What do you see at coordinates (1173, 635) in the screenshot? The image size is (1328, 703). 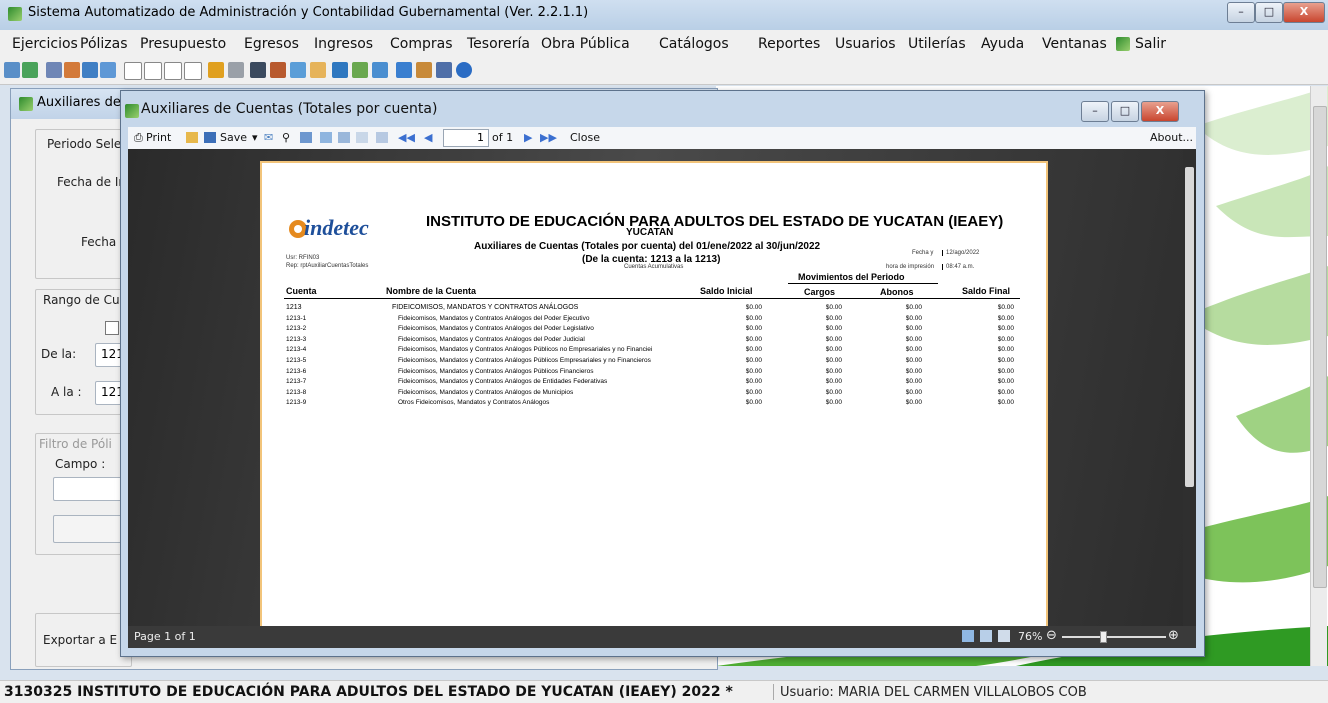 I see `zoom-in-icon: ⊕` at bounding box center [1173, 635].